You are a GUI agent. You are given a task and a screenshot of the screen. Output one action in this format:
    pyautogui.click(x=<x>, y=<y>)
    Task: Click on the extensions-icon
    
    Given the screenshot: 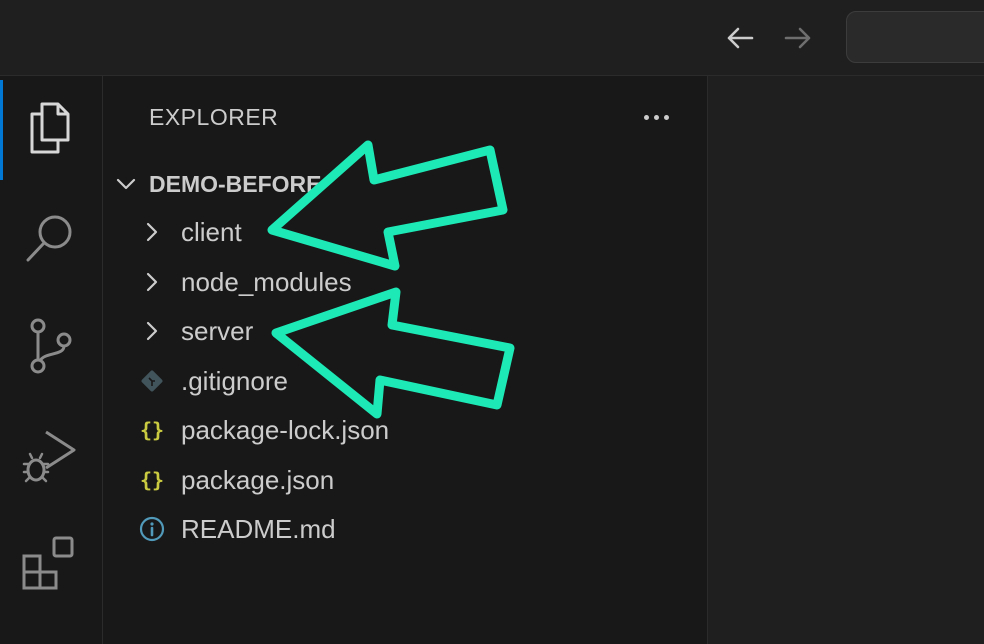 What is the action you would take?
    pyautogui.click(x=48, y=563)
    